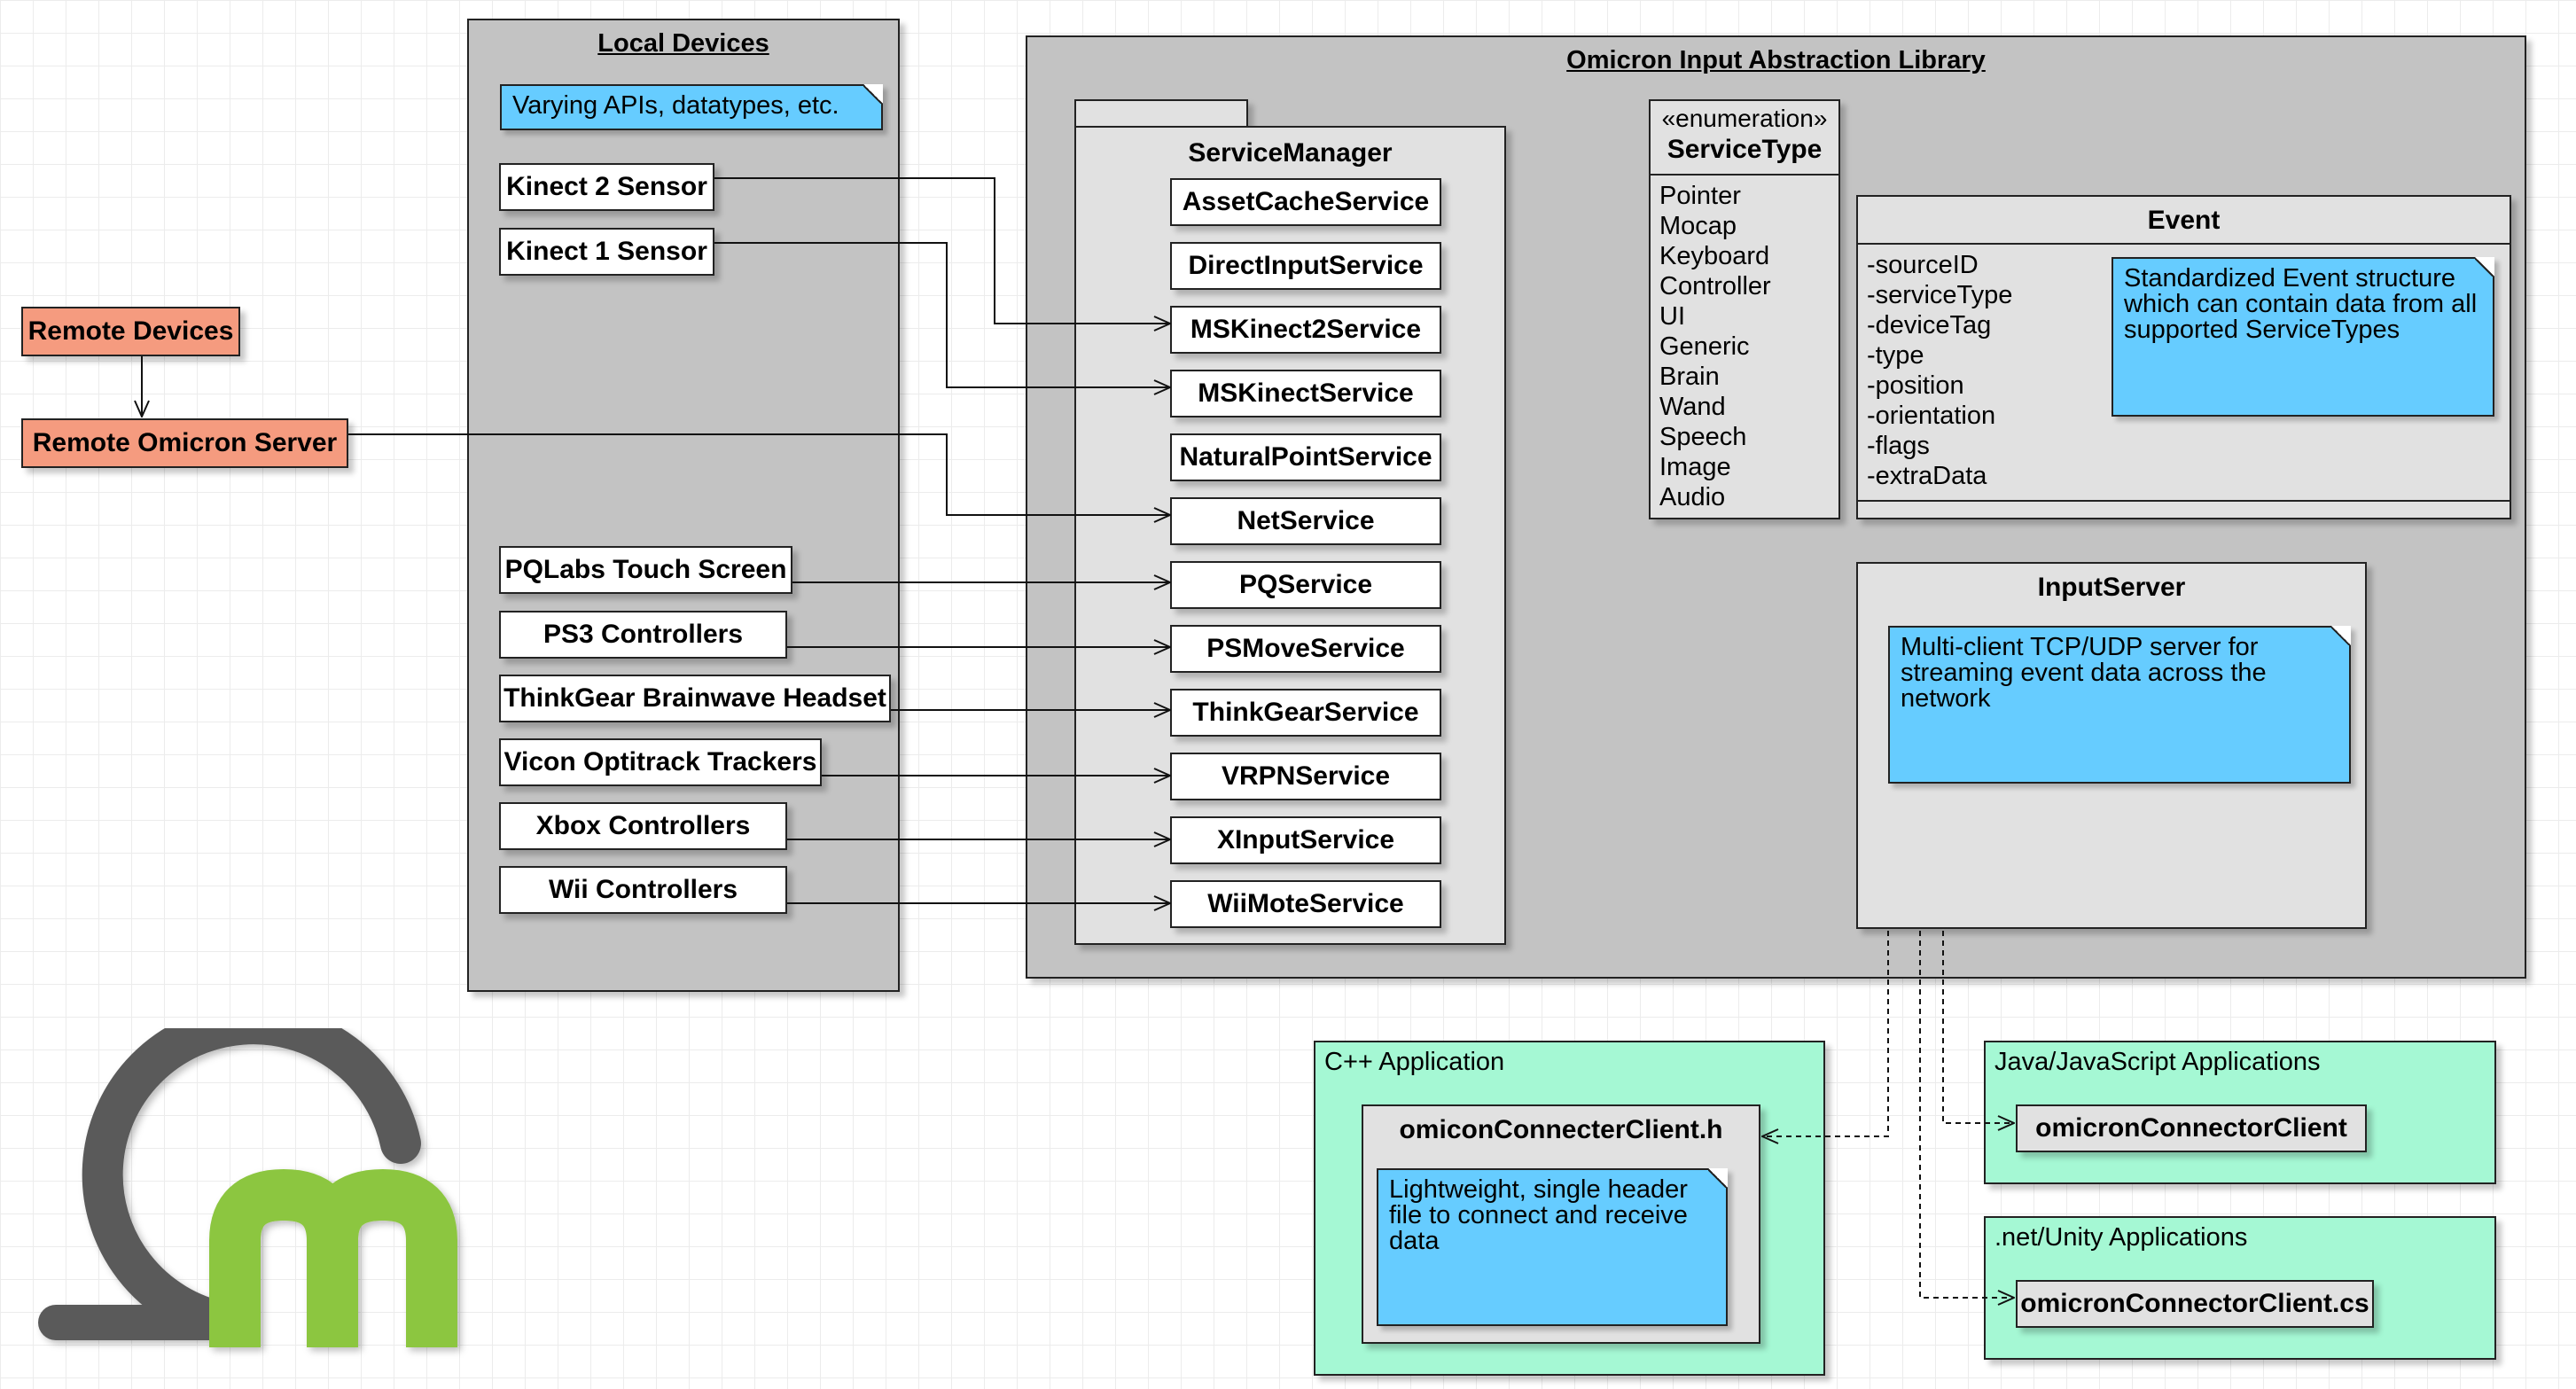 This screenshot has height=1389, width=2576. I want to click on omicron-logo-icon, so click(247, 1187).